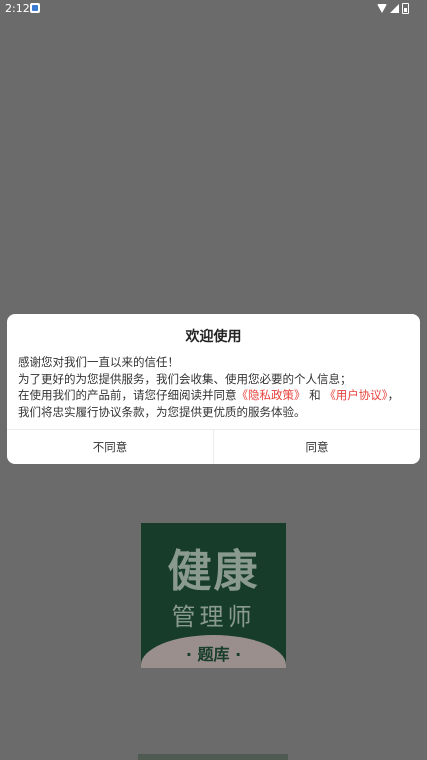 The image size is (427, 760). Describe the element at coordinates (271, 395) in the screenshot. I see `privacy-policy-link: 《隐私政策》` at that location.